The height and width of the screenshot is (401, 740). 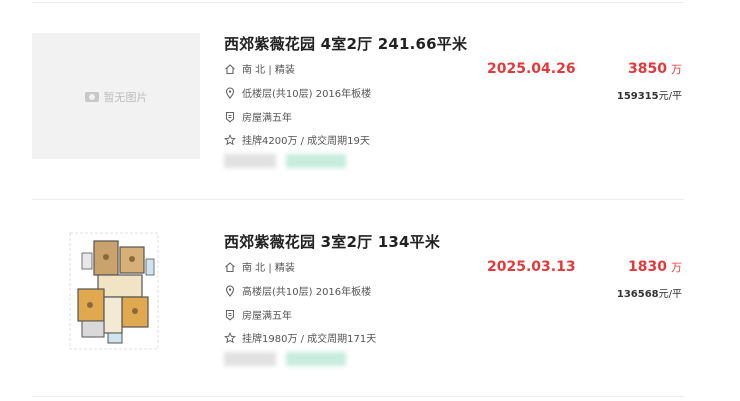 I want to click on unit-price: 136568元/平, so click(x=649, y=292).